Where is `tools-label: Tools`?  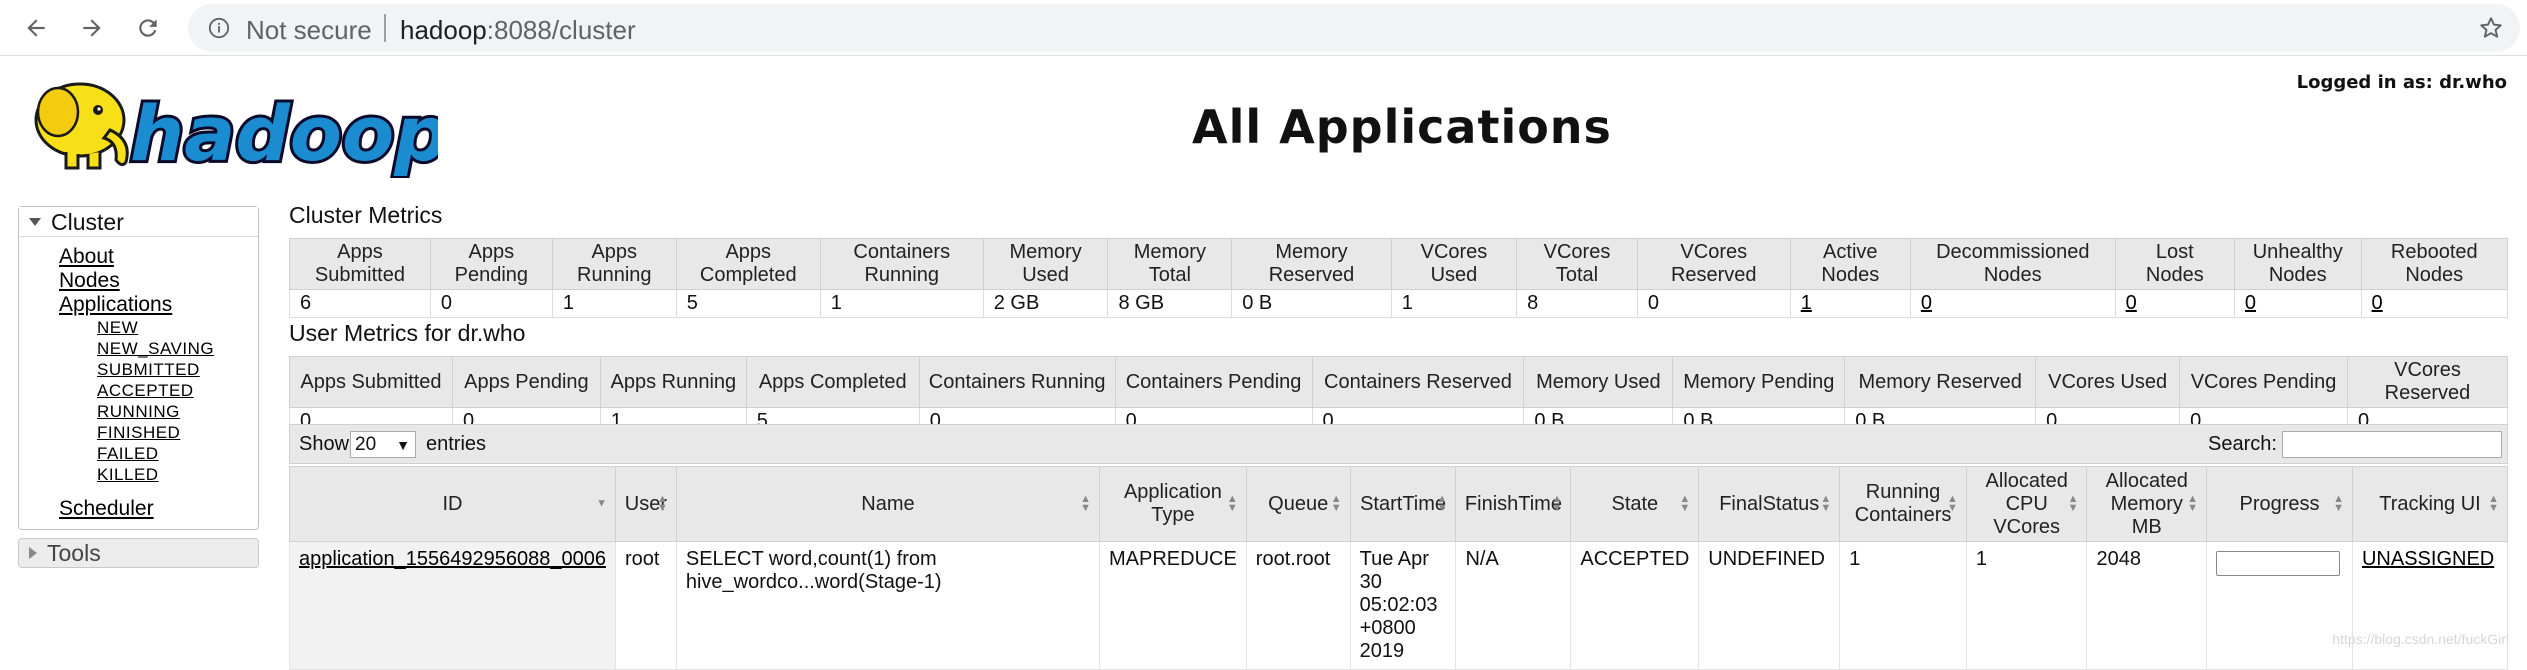 tools-label: Tools is located at coordinates (74, 552).